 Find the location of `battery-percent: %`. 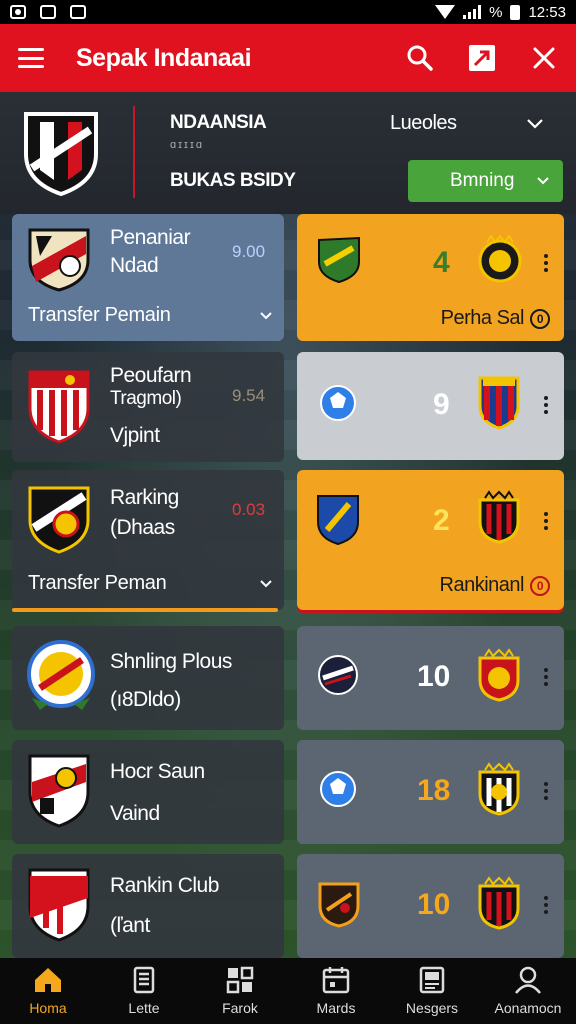

battery-percent: % is located at coordinates (496, 12).